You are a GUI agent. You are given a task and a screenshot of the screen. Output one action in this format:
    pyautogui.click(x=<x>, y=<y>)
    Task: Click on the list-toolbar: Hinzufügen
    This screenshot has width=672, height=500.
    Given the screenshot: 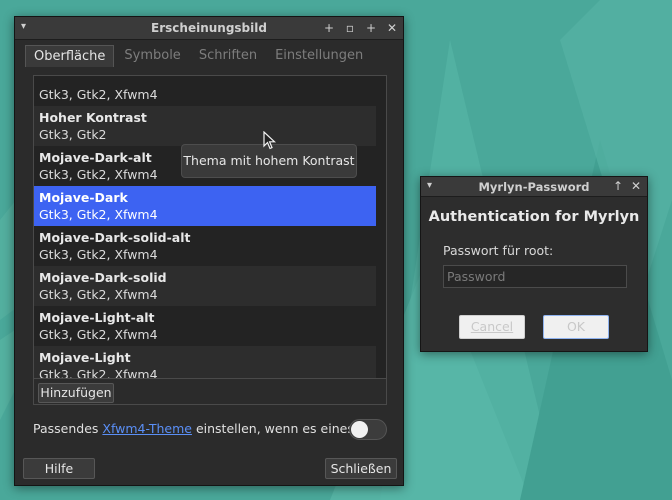 What is the action you would take?
    pyautogui.click(x=210, y=392)
    